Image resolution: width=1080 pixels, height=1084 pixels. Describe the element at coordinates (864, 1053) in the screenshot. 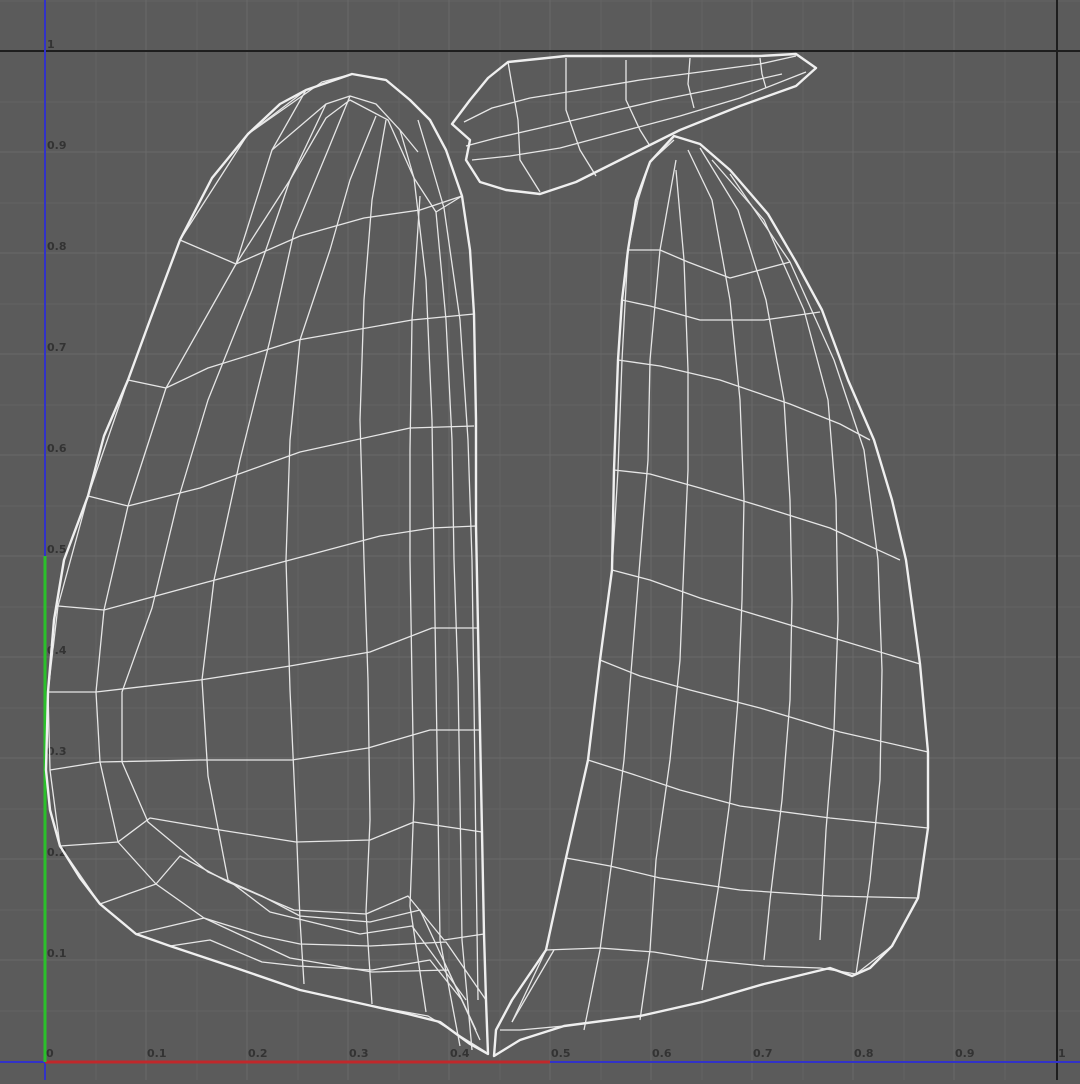

I see `u-tick-label: 0.8` at that location.